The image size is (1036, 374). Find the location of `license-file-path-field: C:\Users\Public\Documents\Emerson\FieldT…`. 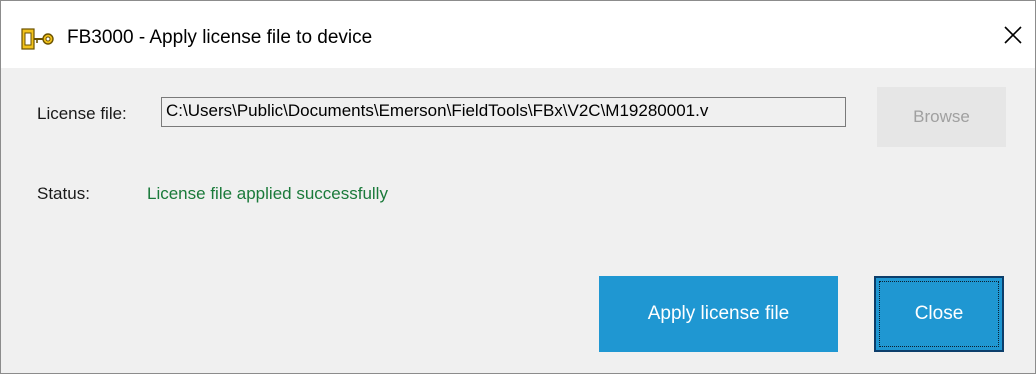

license-file-path-field: C:\Users\Public\Documents\Emerson\FieldT… is located at coordinates (503, 112).